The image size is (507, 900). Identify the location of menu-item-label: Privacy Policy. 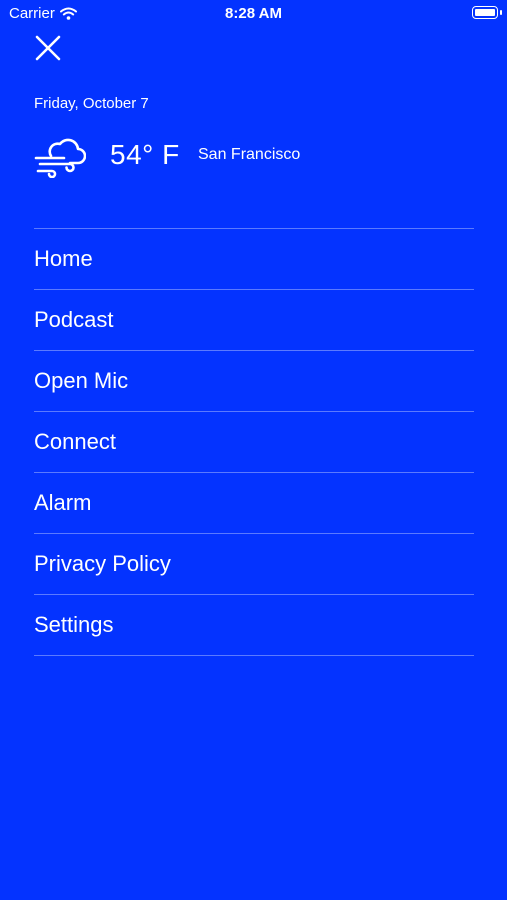
(102, 563).